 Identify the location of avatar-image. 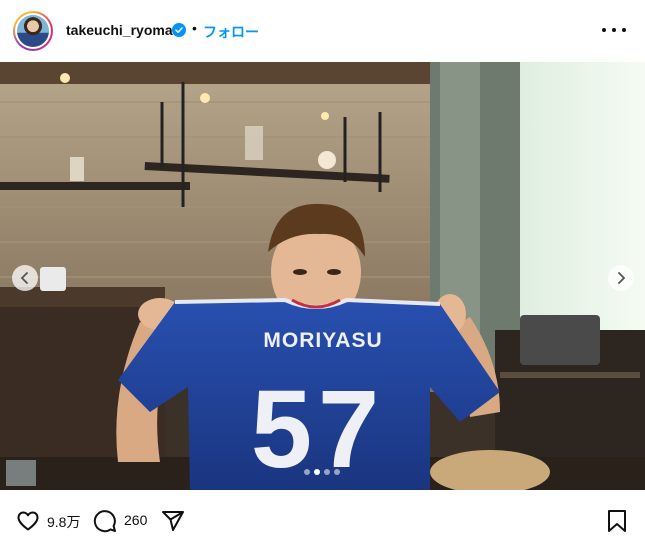
(33, 31).